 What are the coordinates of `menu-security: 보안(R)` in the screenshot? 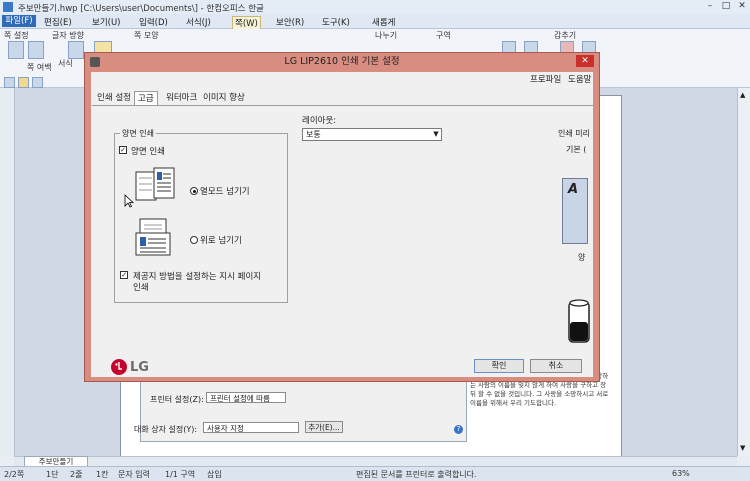 It's located at (290, 22).